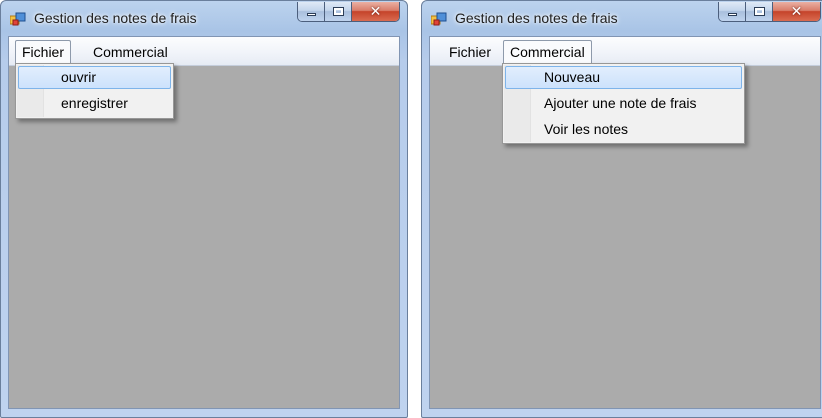  Describe the element at coordinates (79, 77) in the screenshot. I see `menu-item-label: ouvrir` at that location.